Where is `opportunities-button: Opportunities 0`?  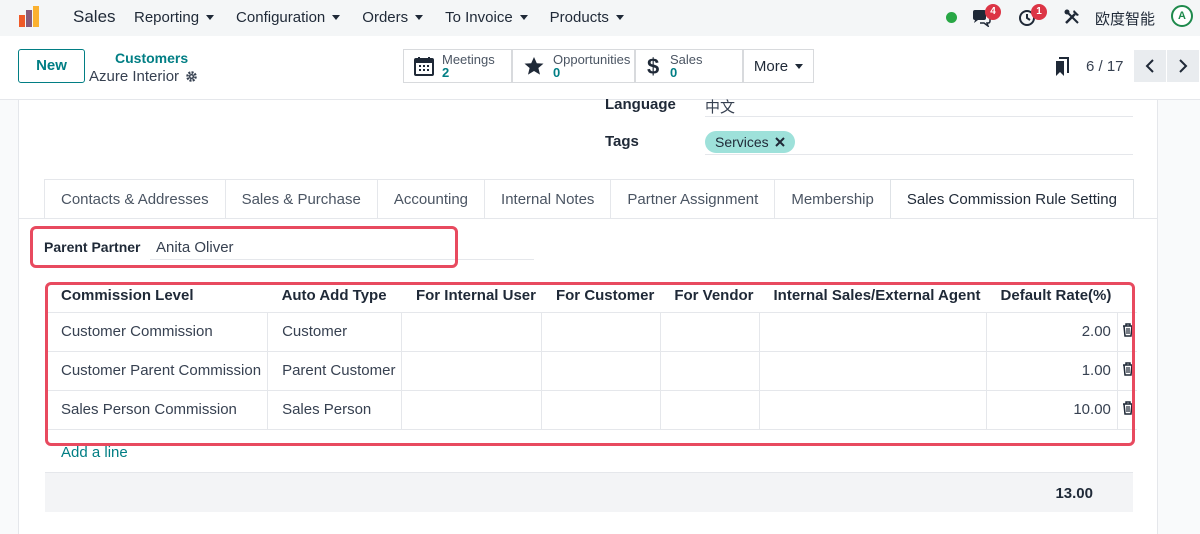
opportunities-button: Opportunities 0 is located at coordinates (573, 66).